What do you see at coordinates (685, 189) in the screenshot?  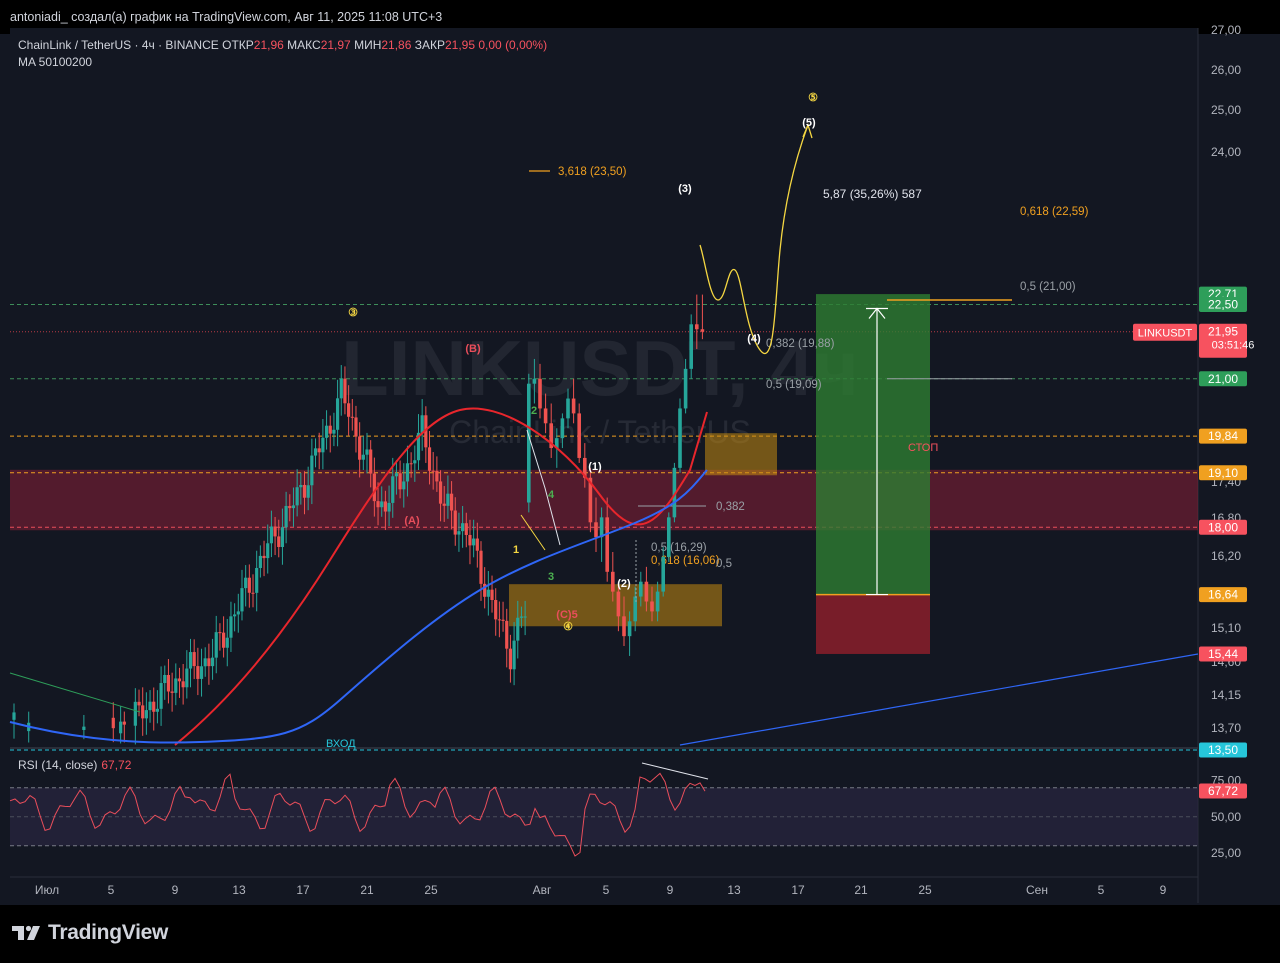 I see `wave-label: (3)` at bounding box center [685, 189].